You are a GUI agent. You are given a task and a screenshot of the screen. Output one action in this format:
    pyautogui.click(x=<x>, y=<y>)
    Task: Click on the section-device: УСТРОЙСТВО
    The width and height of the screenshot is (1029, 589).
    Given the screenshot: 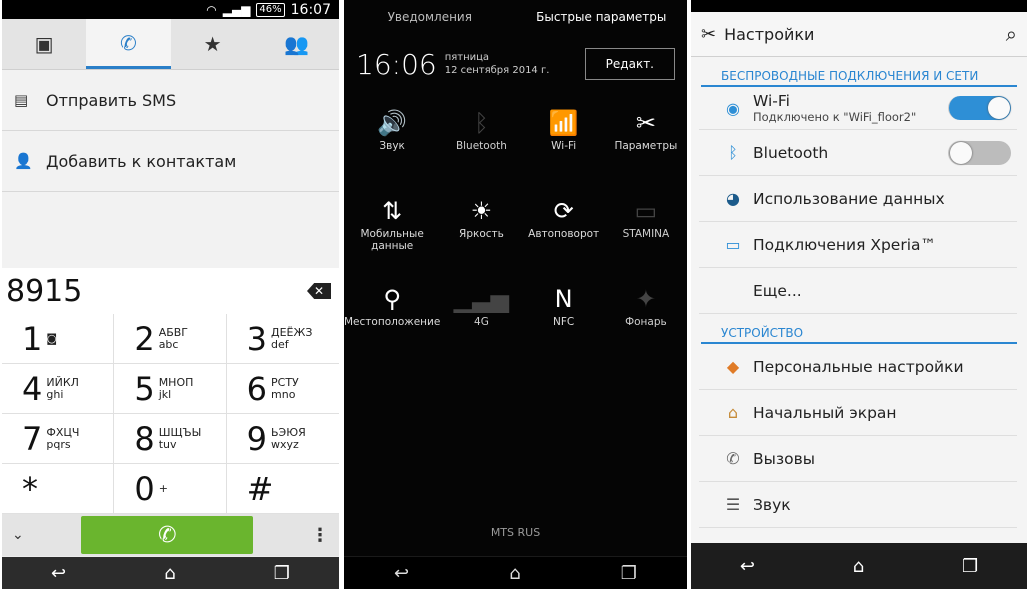 What is the action you would take?
    pyautogui.click(x=859, y=329)
    